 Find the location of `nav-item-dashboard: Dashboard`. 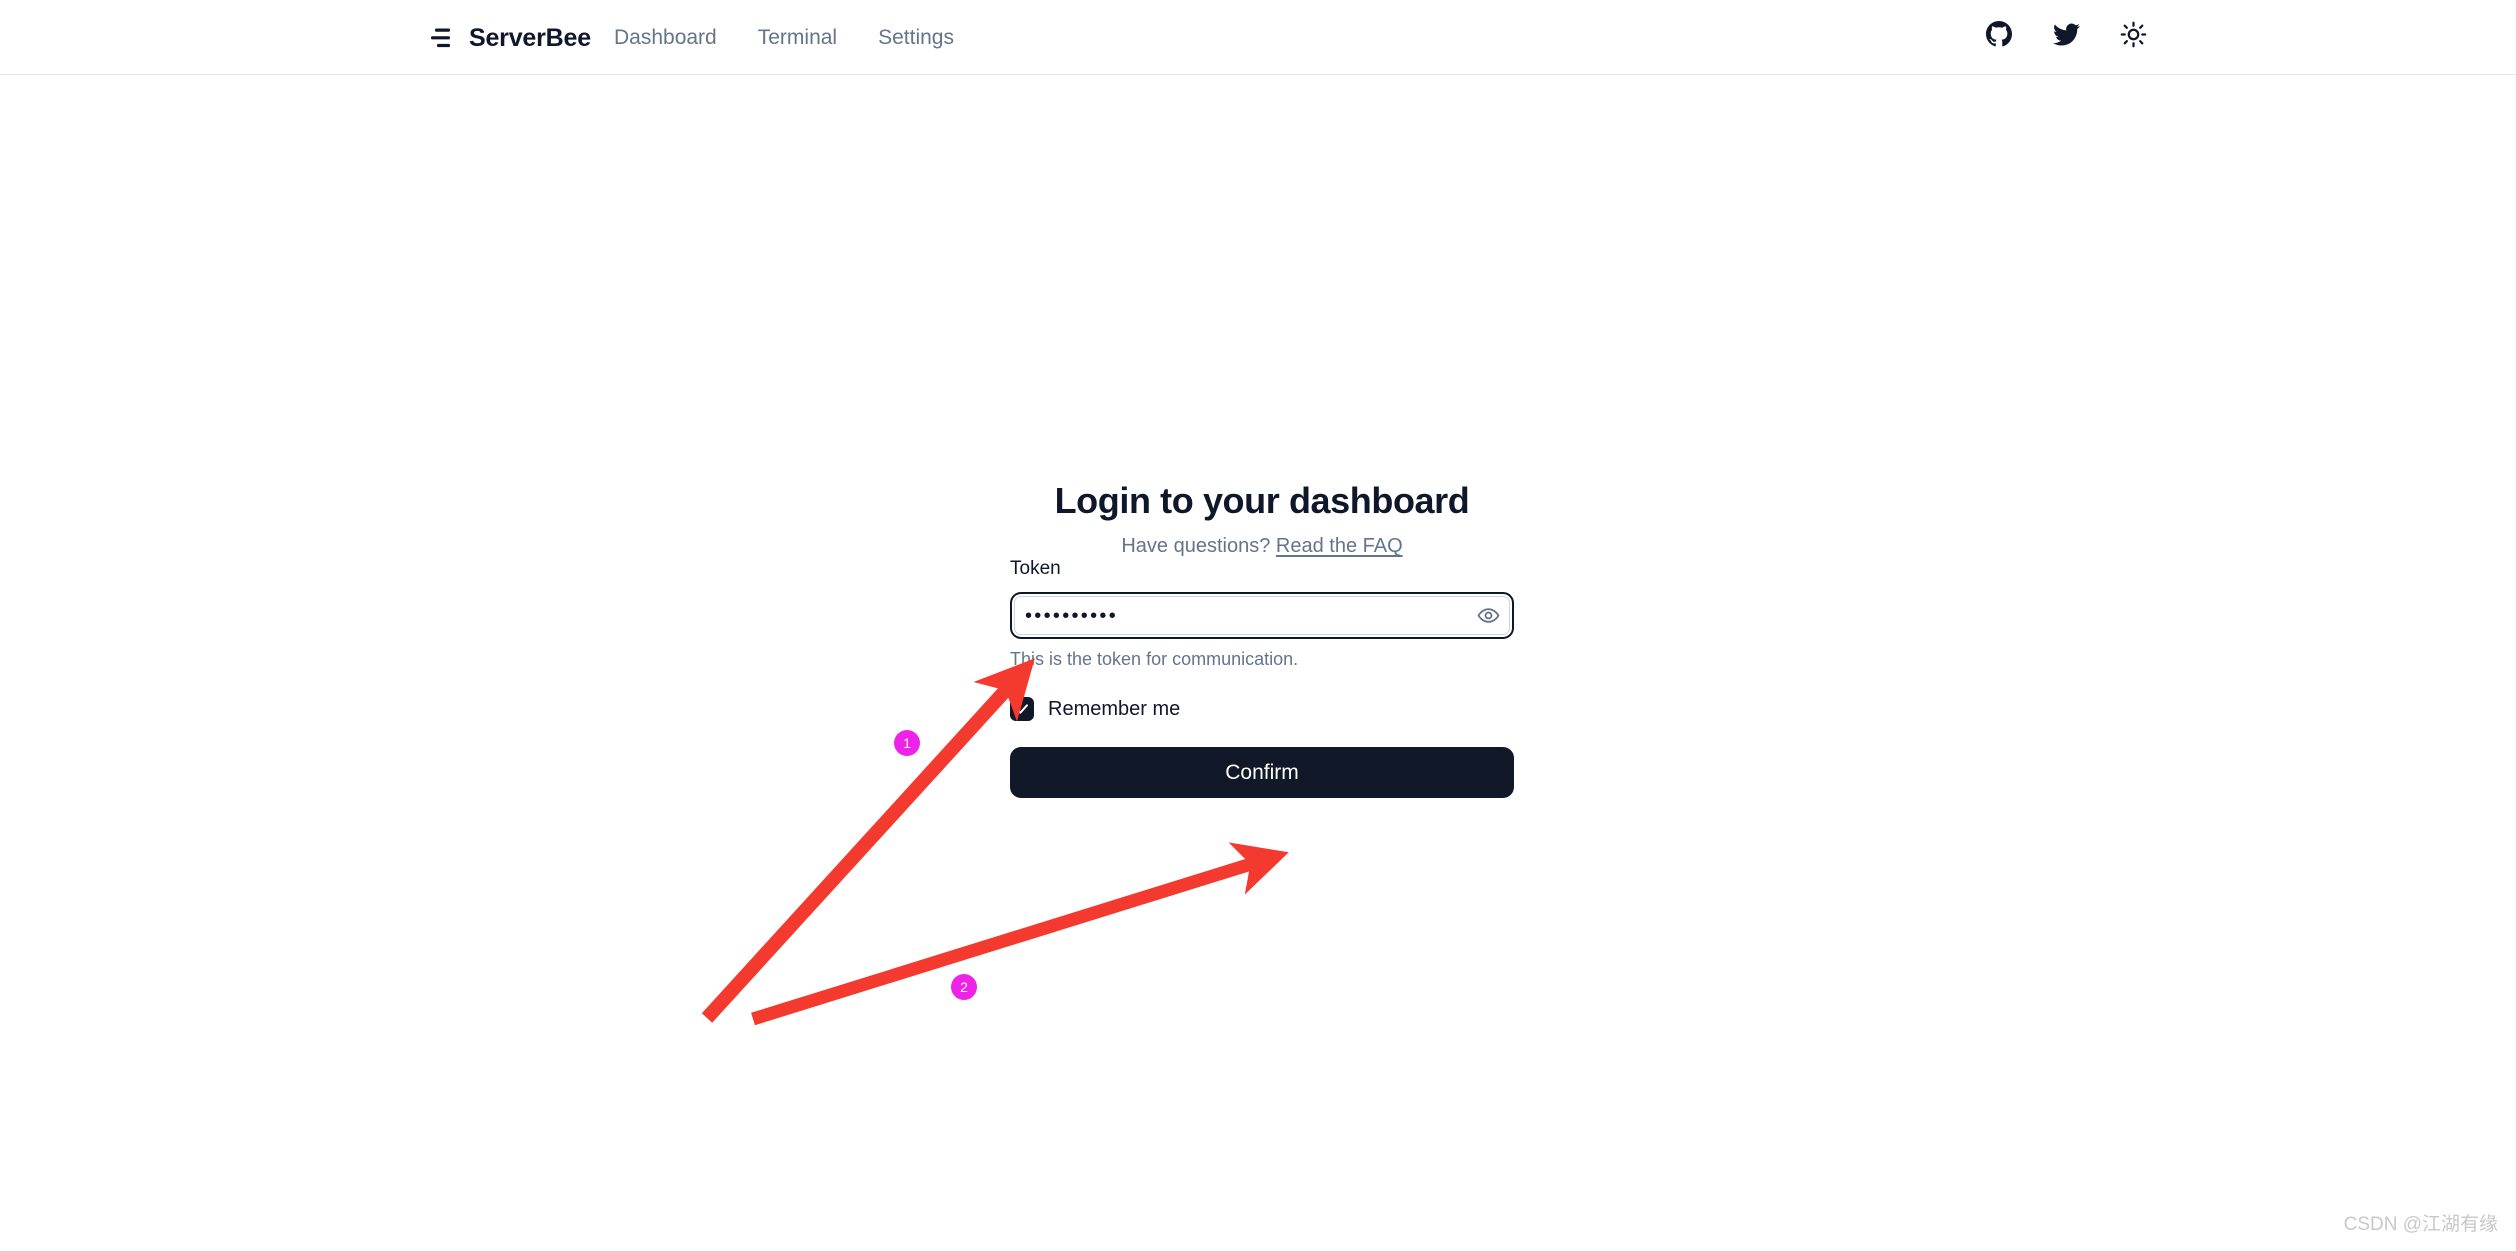

nav-item-dashboard: Dashboard is located at coordinates (665, 37).